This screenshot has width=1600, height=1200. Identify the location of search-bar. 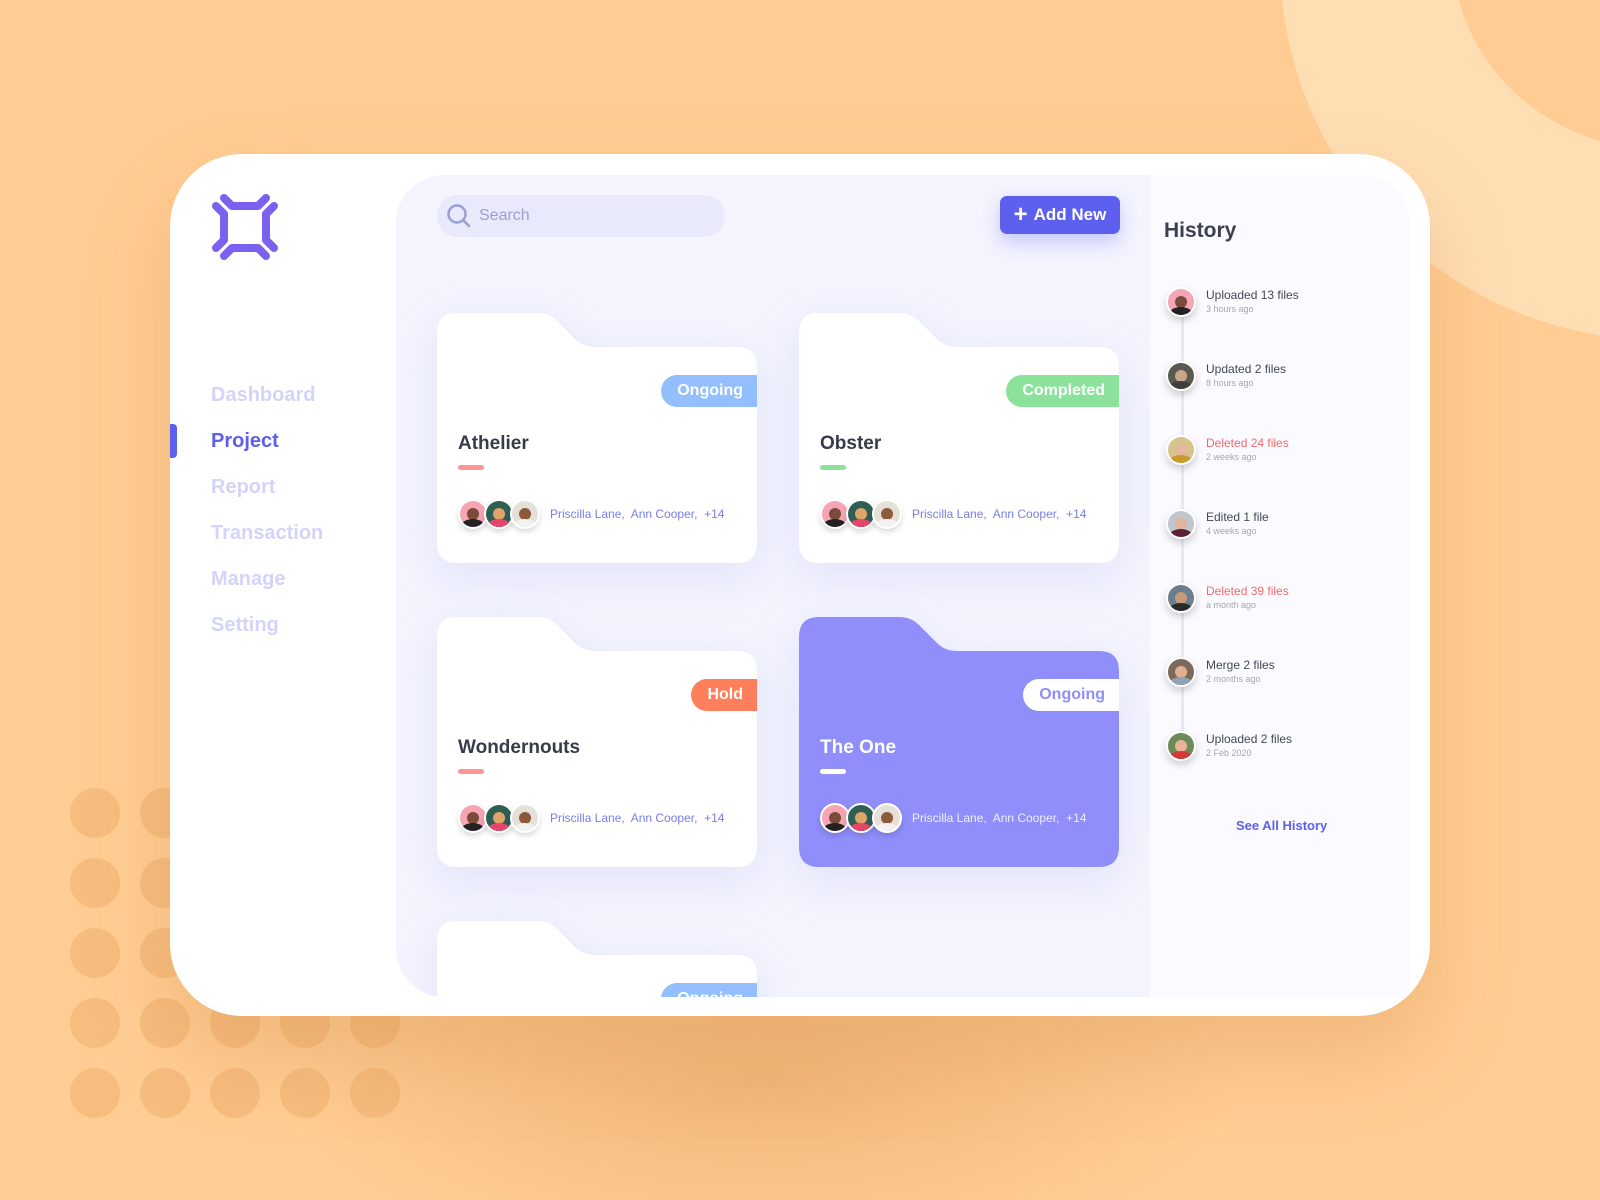
(581, 216).